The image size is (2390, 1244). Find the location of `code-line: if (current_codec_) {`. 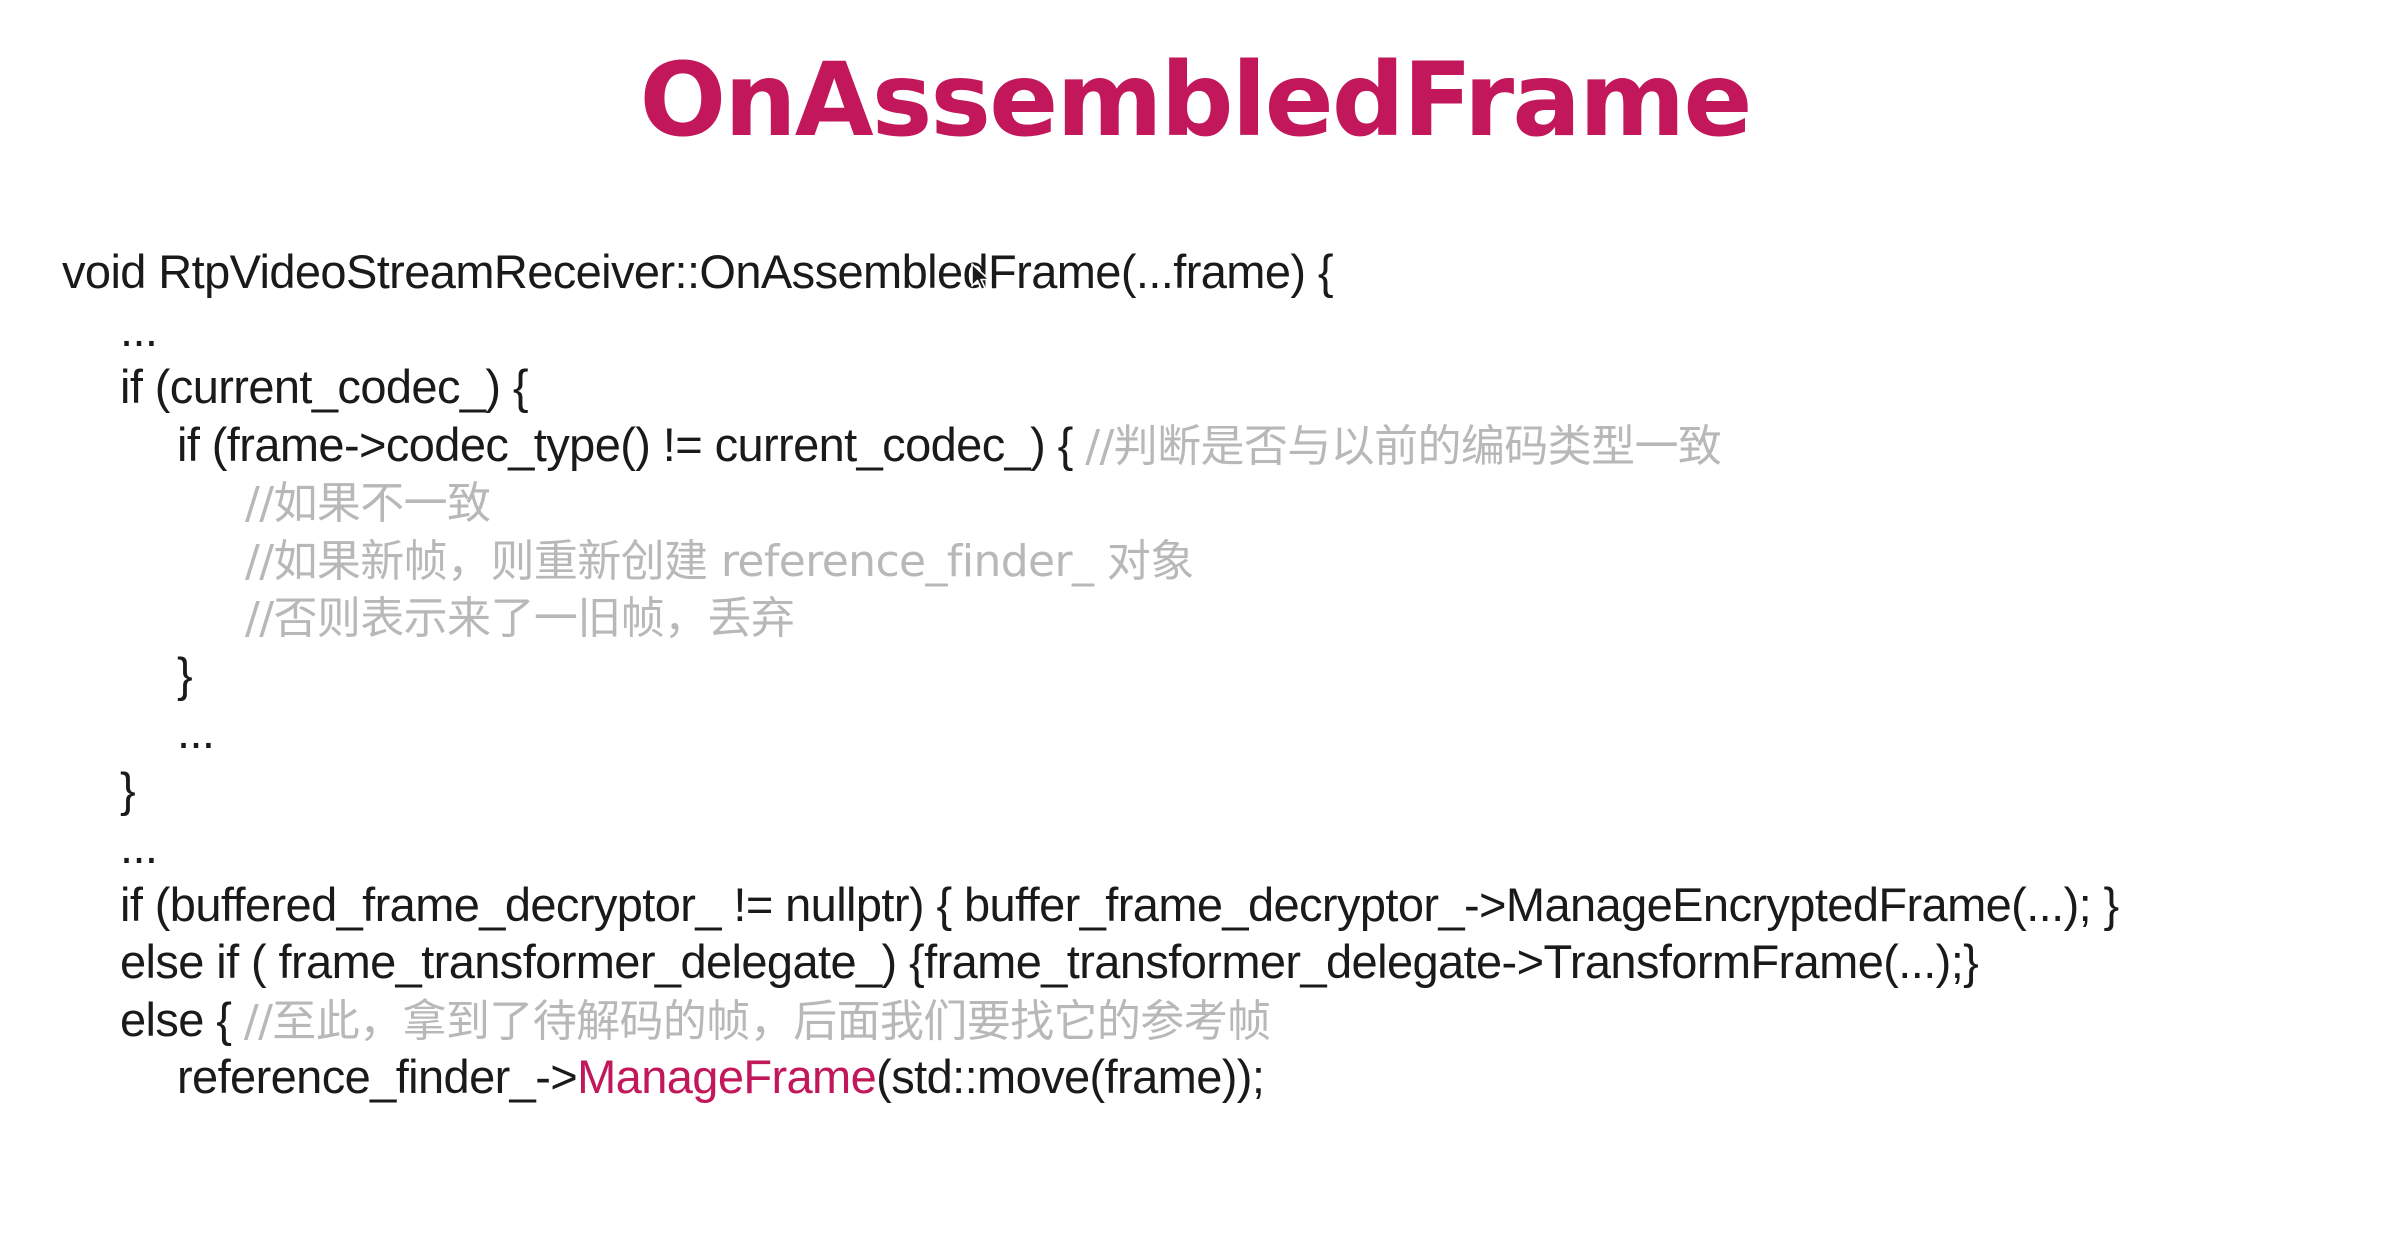

code-line: if (current_codec_) { is located at coordinates (324, 386).